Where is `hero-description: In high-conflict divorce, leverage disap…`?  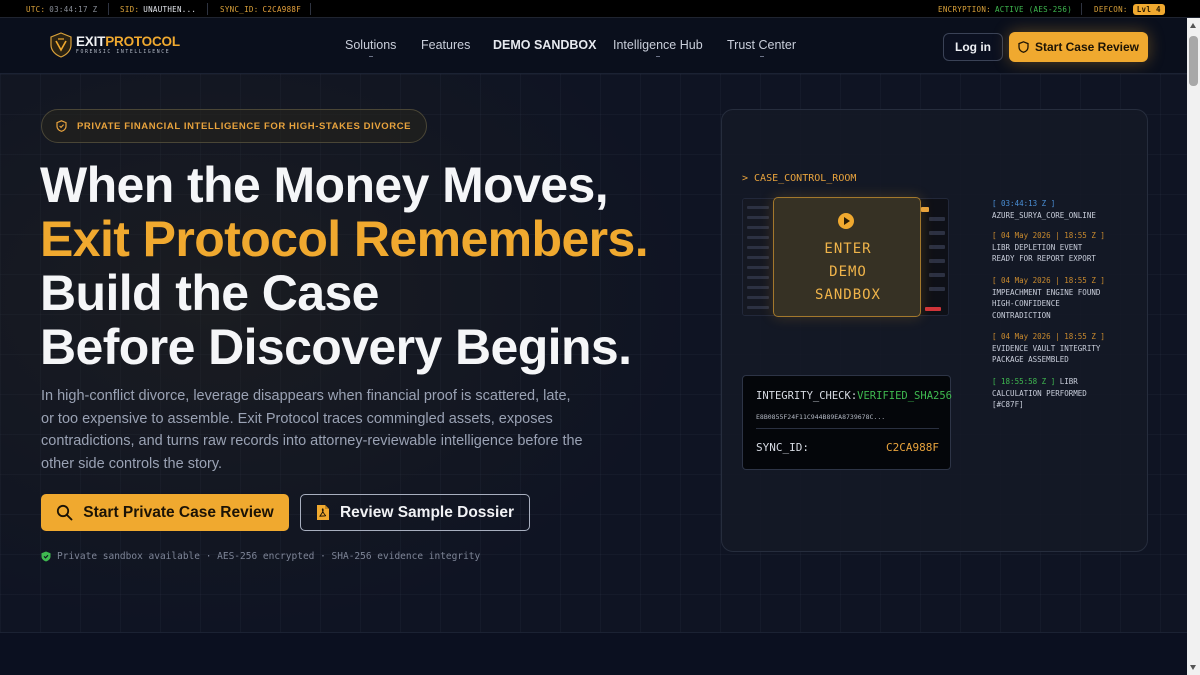 hero-description: In high-conflict divorce, leverage disap… is located at coordinates (312, 430).